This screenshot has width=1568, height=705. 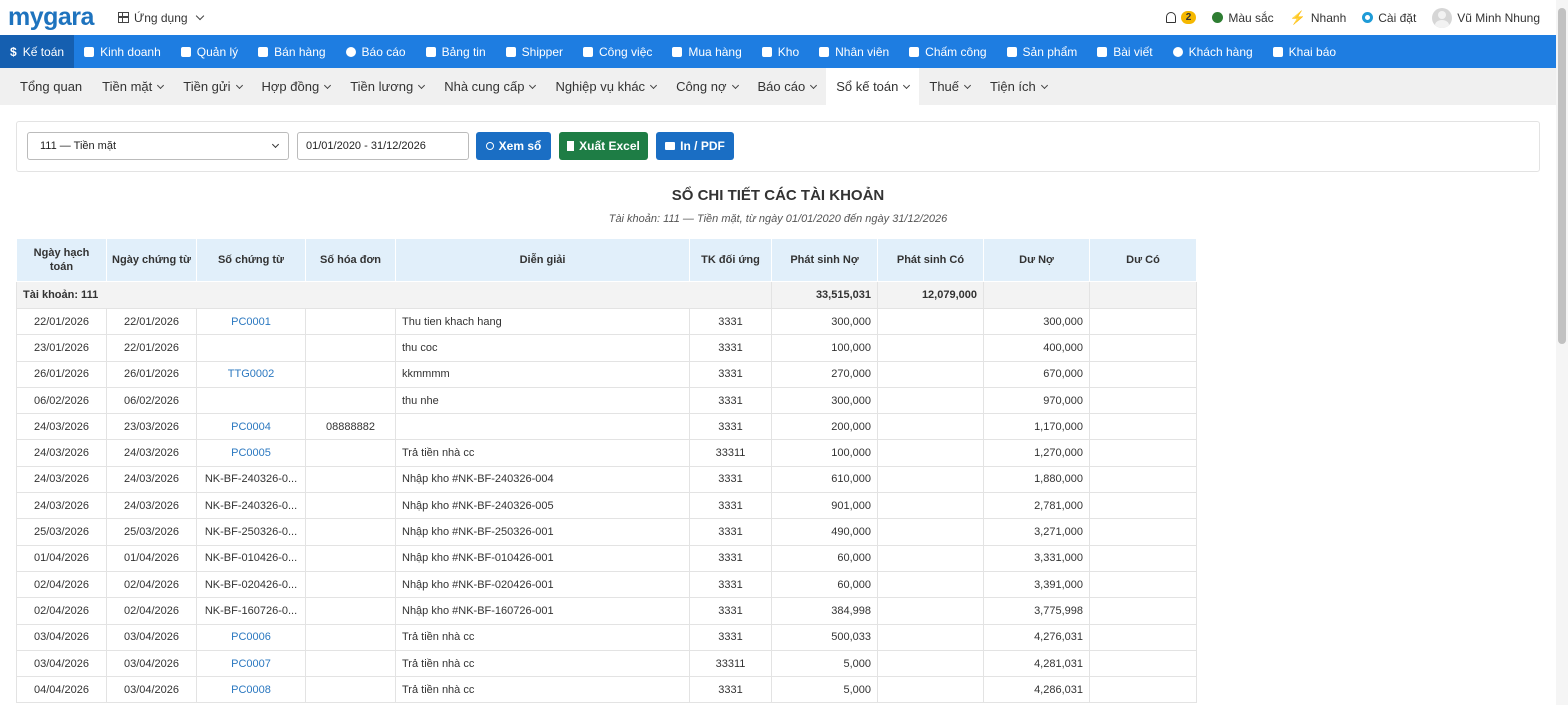 I want to click on sub-nav-item: Tổng quan, so click(x=51, y=86).